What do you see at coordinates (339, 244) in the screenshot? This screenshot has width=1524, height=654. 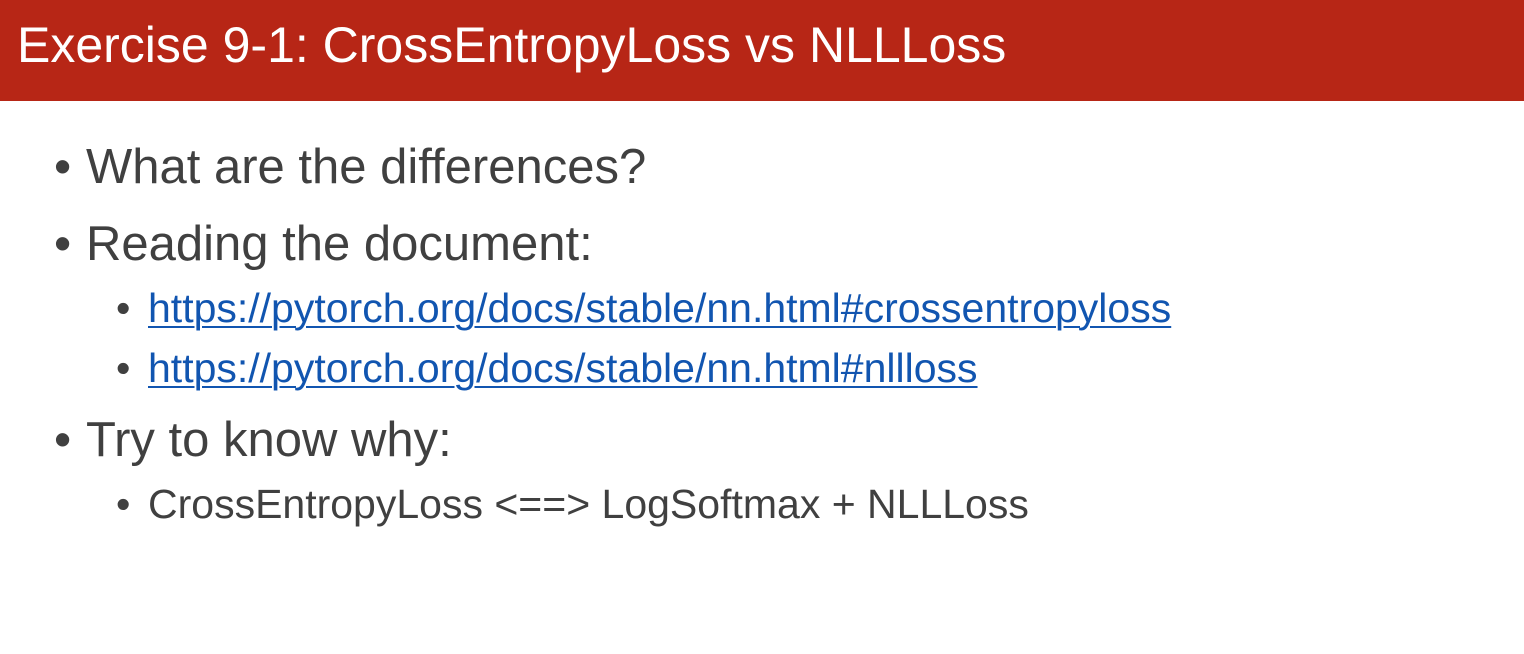 I see `bullet-text: Reading the document:` at bounding box center [339, 244].